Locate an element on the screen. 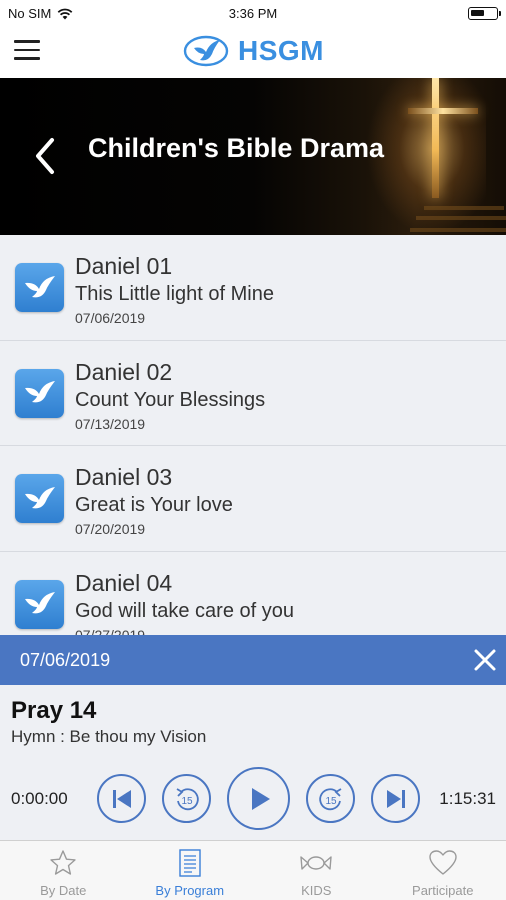  rewind-seconds-label: 15 is located at coordinates (187, 801).